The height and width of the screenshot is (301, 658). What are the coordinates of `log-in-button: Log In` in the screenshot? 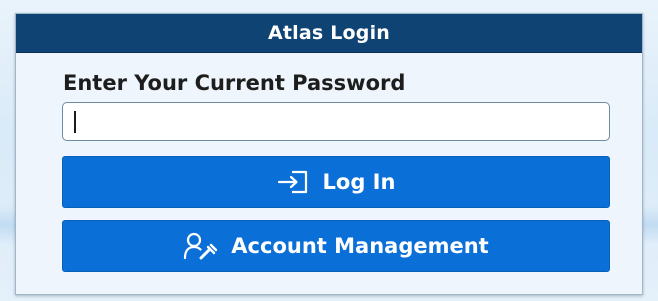 It's located at (336, 182).